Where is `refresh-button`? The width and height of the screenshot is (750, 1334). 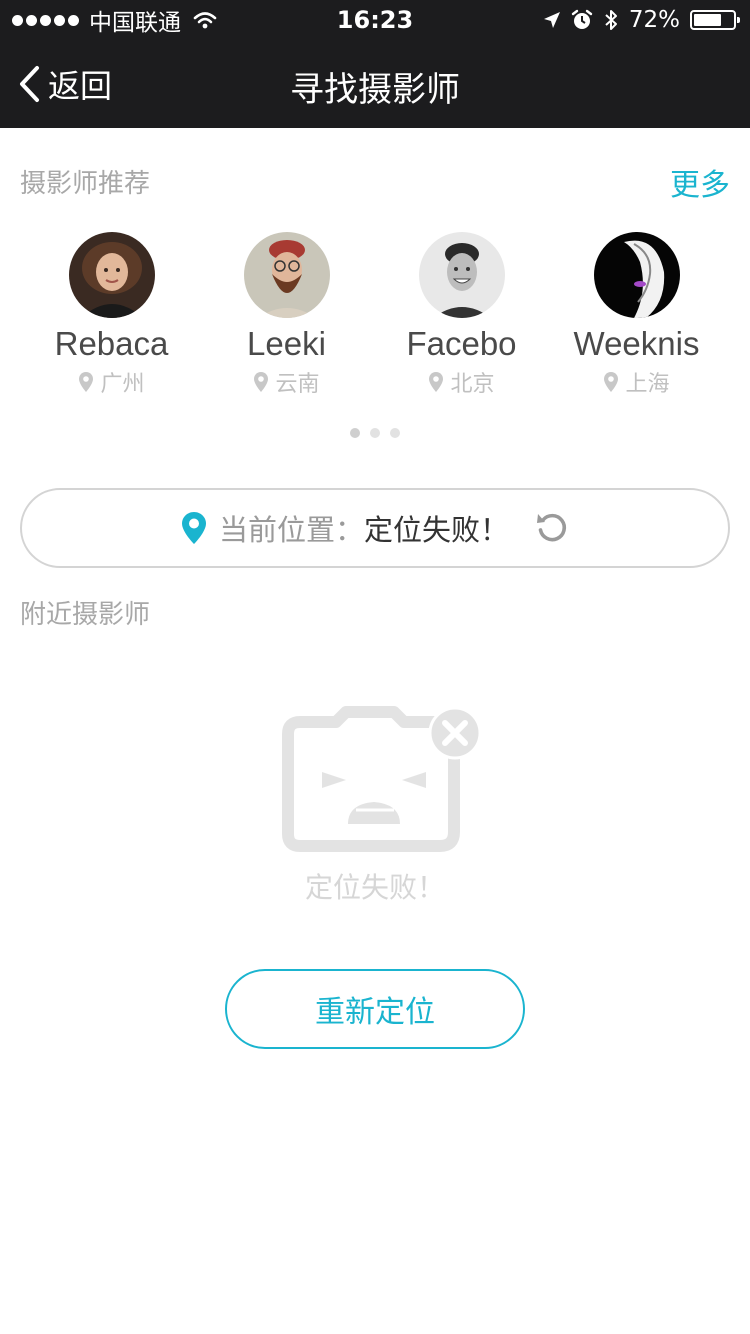
refresh-button is located at coordinates (552, 528).